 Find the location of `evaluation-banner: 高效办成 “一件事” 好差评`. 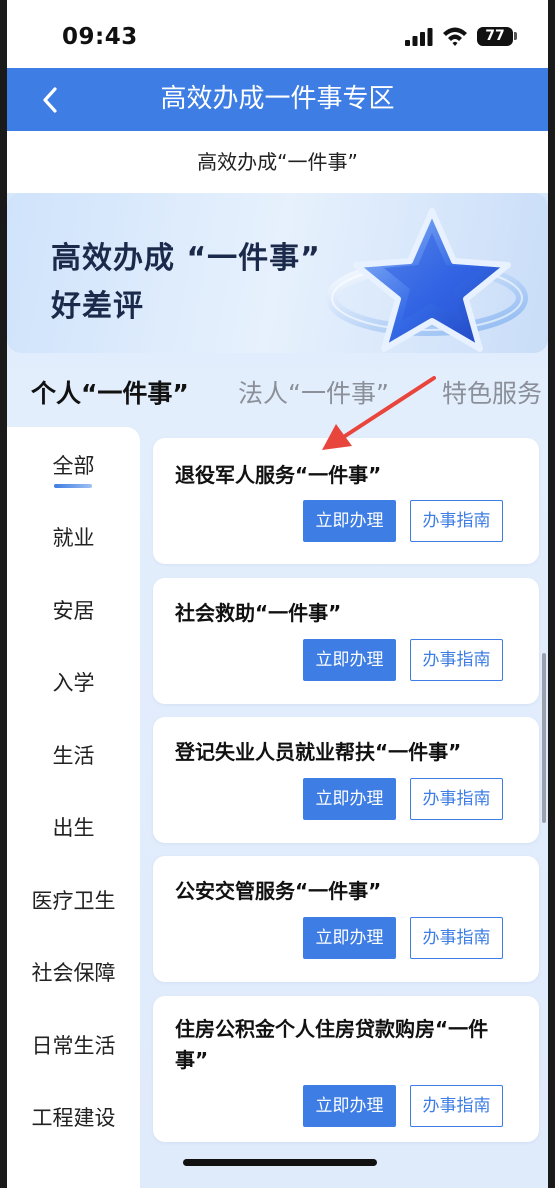

evaluation-banner: 高效办成 “一件事” 好差评 is located at coordinates (277, 273).